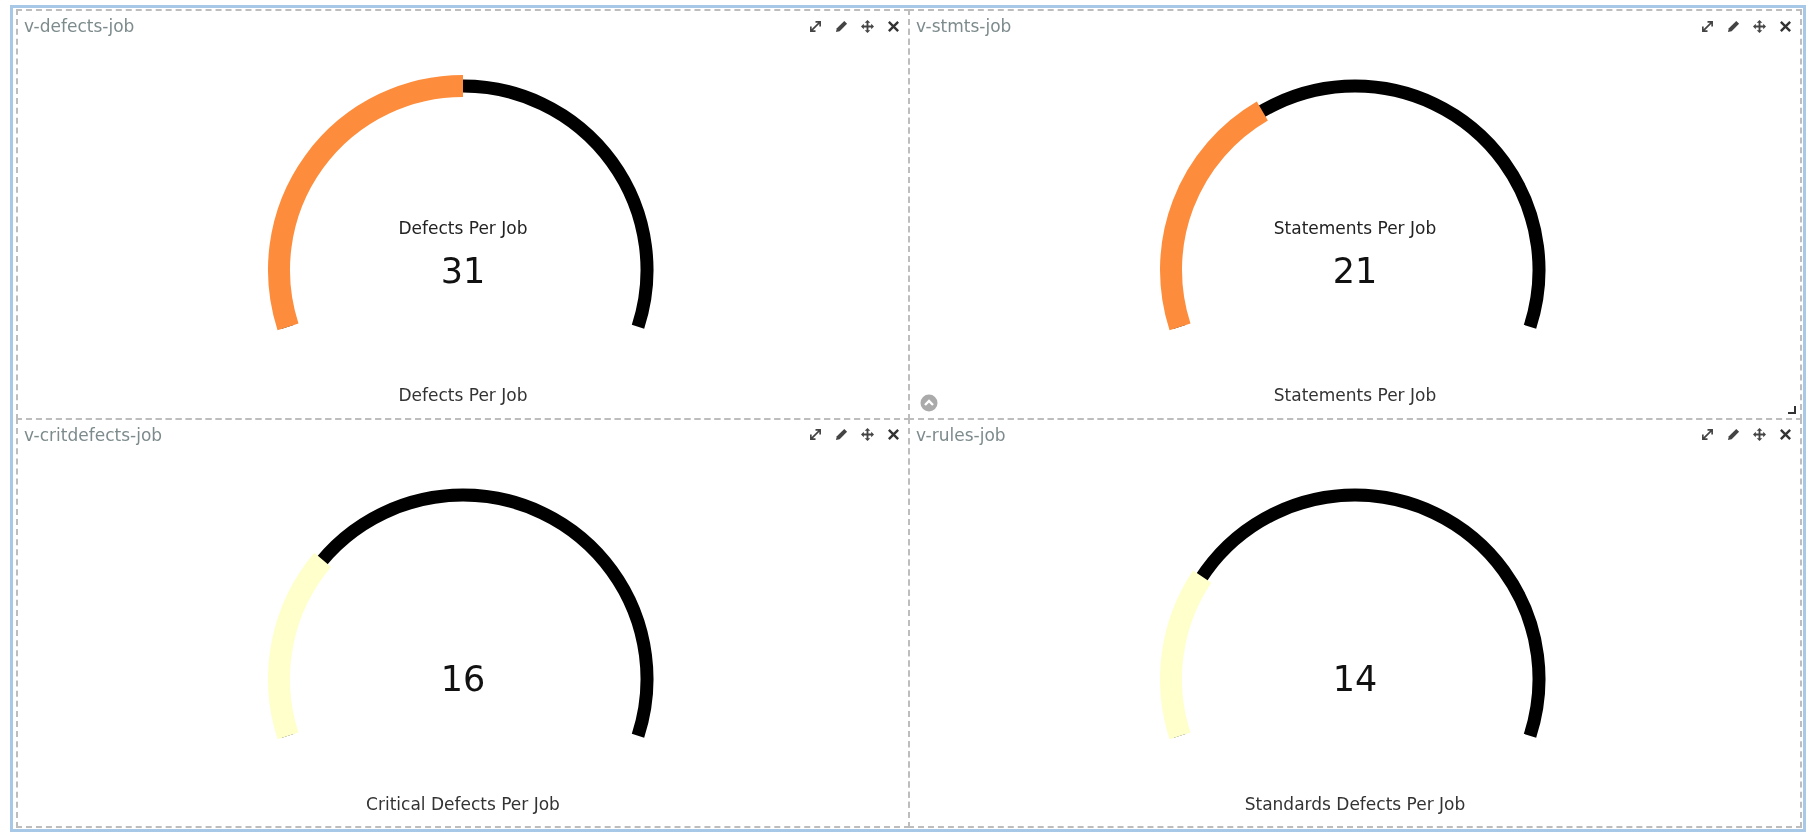 This screenshot has height=836, width=1814. What do you see at coordinates (463, 803) in the screenshot?
I see `gauge-caption: Critical Defects Per Job` at bounding box center [463, 803].